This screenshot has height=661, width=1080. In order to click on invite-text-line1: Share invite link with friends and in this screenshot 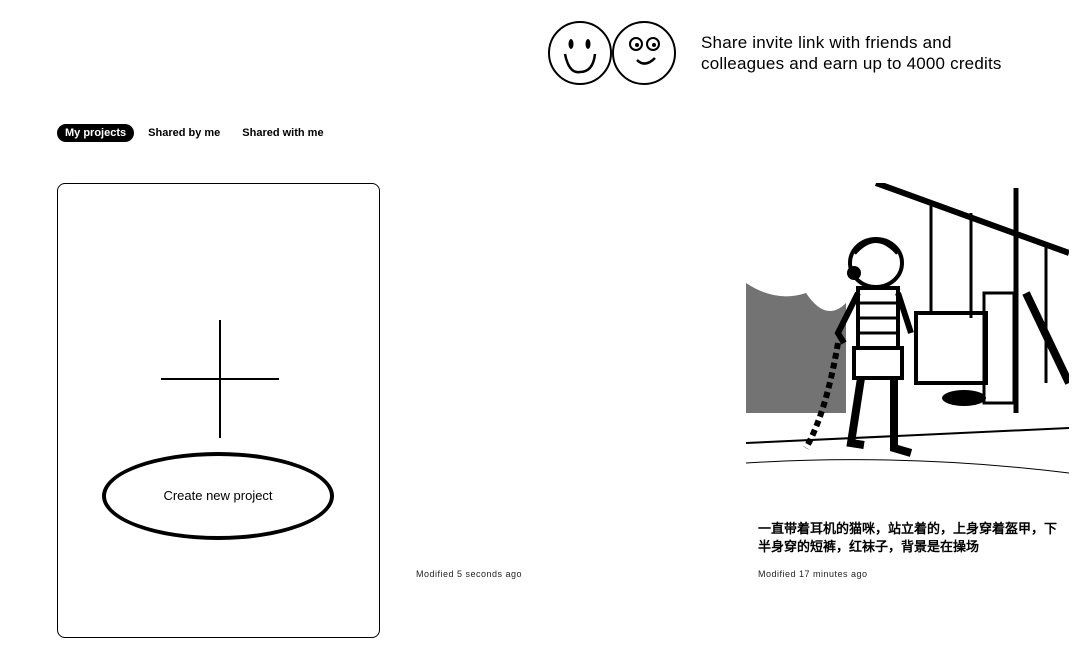, I will do `click(826, 42)`.